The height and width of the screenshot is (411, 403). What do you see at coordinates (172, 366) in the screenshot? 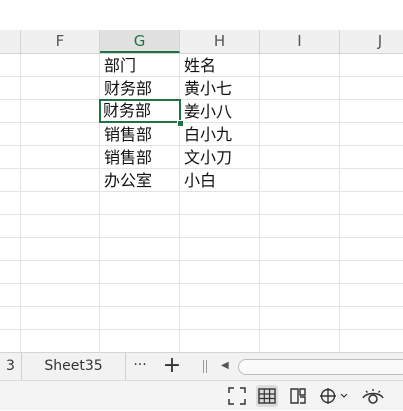
I see `add-sheet-button: +` at bounding box center [172, 366].